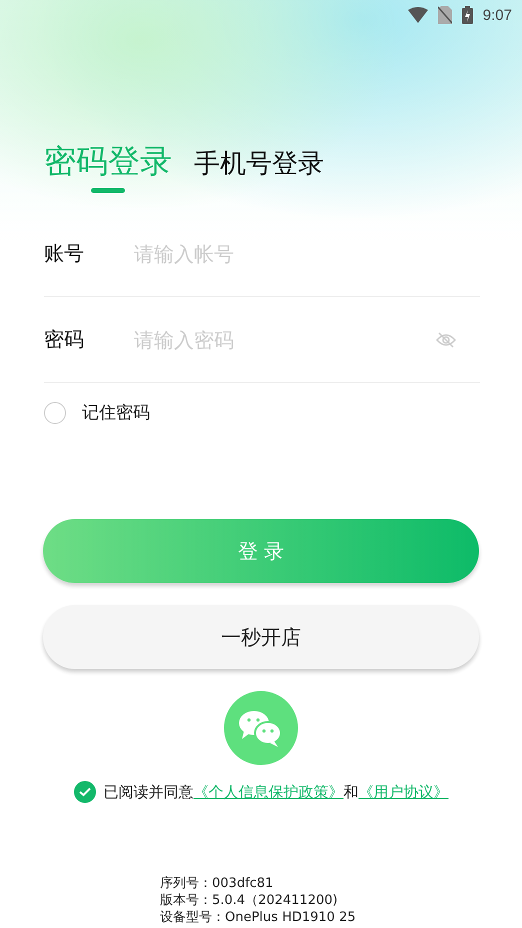 The height and width of the screenshot is (928, 522). What do you see at coordinates (497, 15) in the screenshot?
I see `status-time: 9:07` at bounding box center [497, 15].